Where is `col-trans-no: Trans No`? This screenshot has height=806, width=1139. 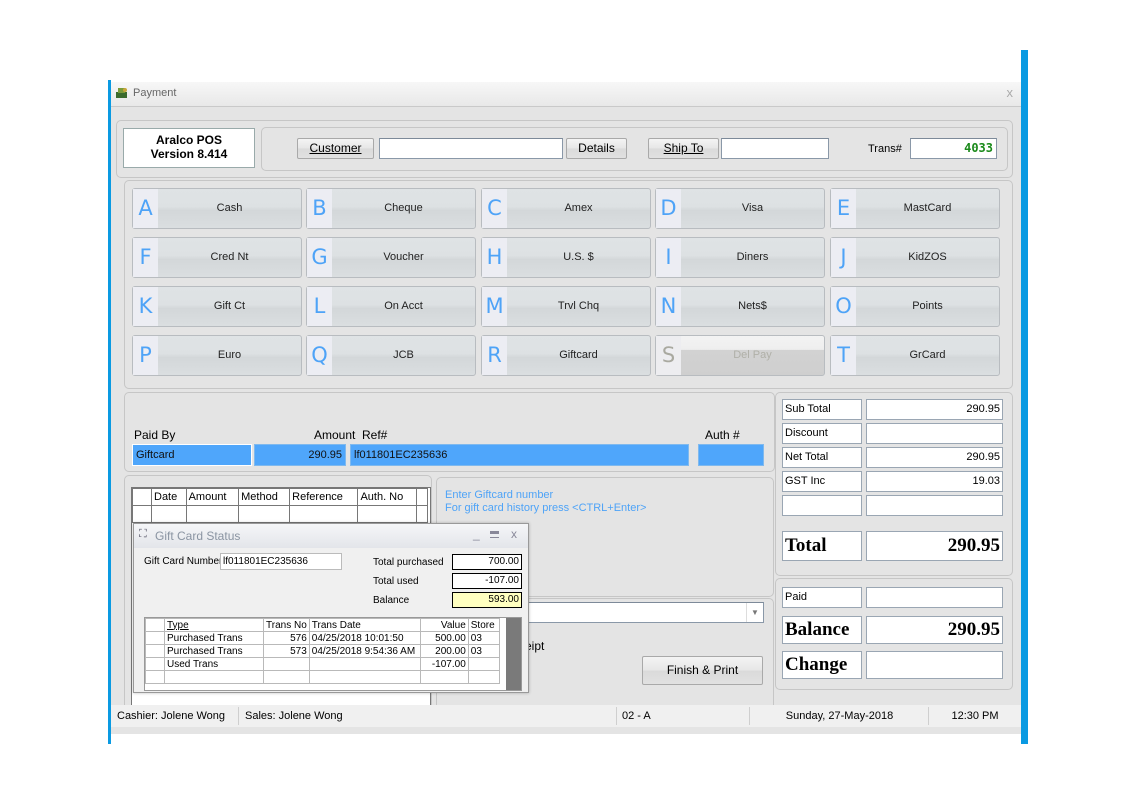
col-trans-no: Trans No is located at coordinates (286, 625).